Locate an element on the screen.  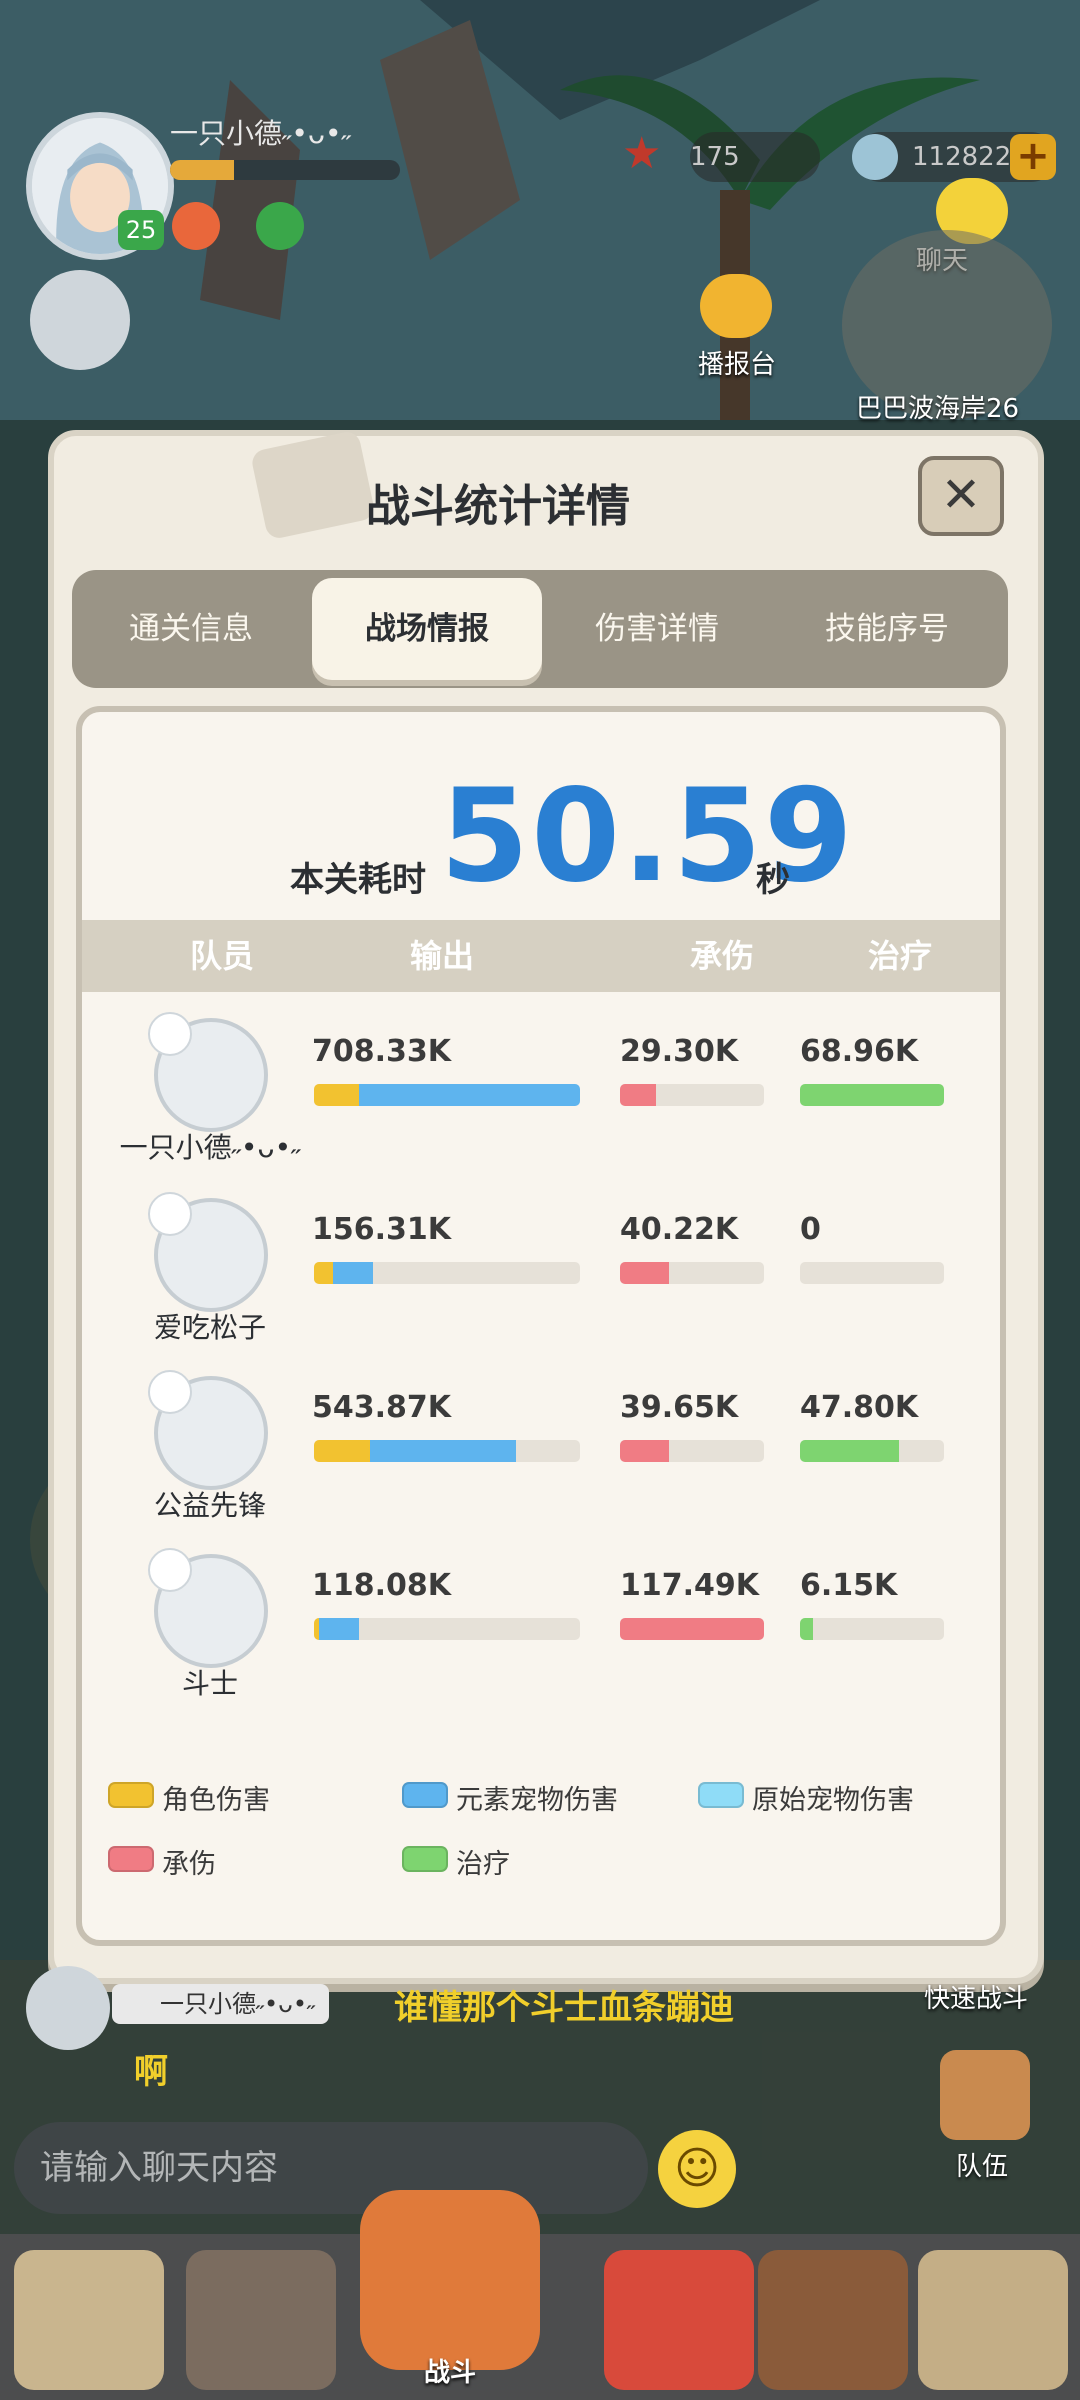
damage-taken-value: 29.30K is located at coordinates (679, 1051).